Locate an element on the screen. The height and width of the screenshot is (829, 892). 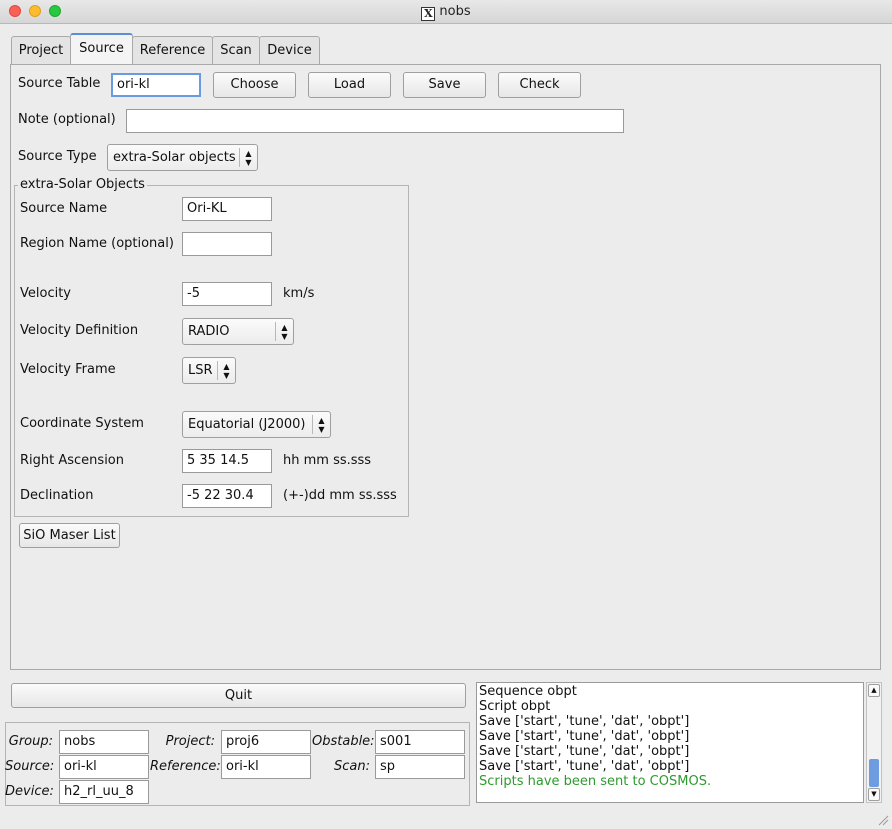
group-label: Group: is located at coordinates (30, 741).